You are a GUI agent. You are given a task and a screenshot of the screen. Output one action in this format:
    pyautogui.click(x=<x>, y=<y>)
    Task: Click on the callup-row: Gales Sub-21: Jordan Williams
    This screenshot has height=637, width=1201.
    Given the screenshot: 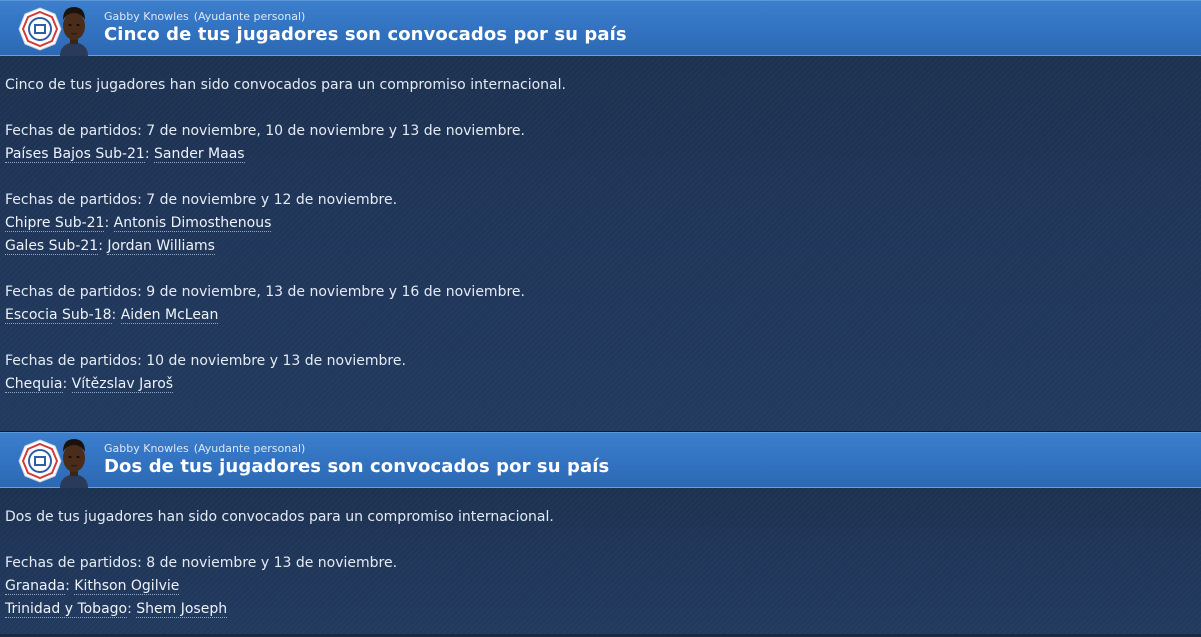 What is the action you would take?
    pyautogui.click(x=600, y=246)
    